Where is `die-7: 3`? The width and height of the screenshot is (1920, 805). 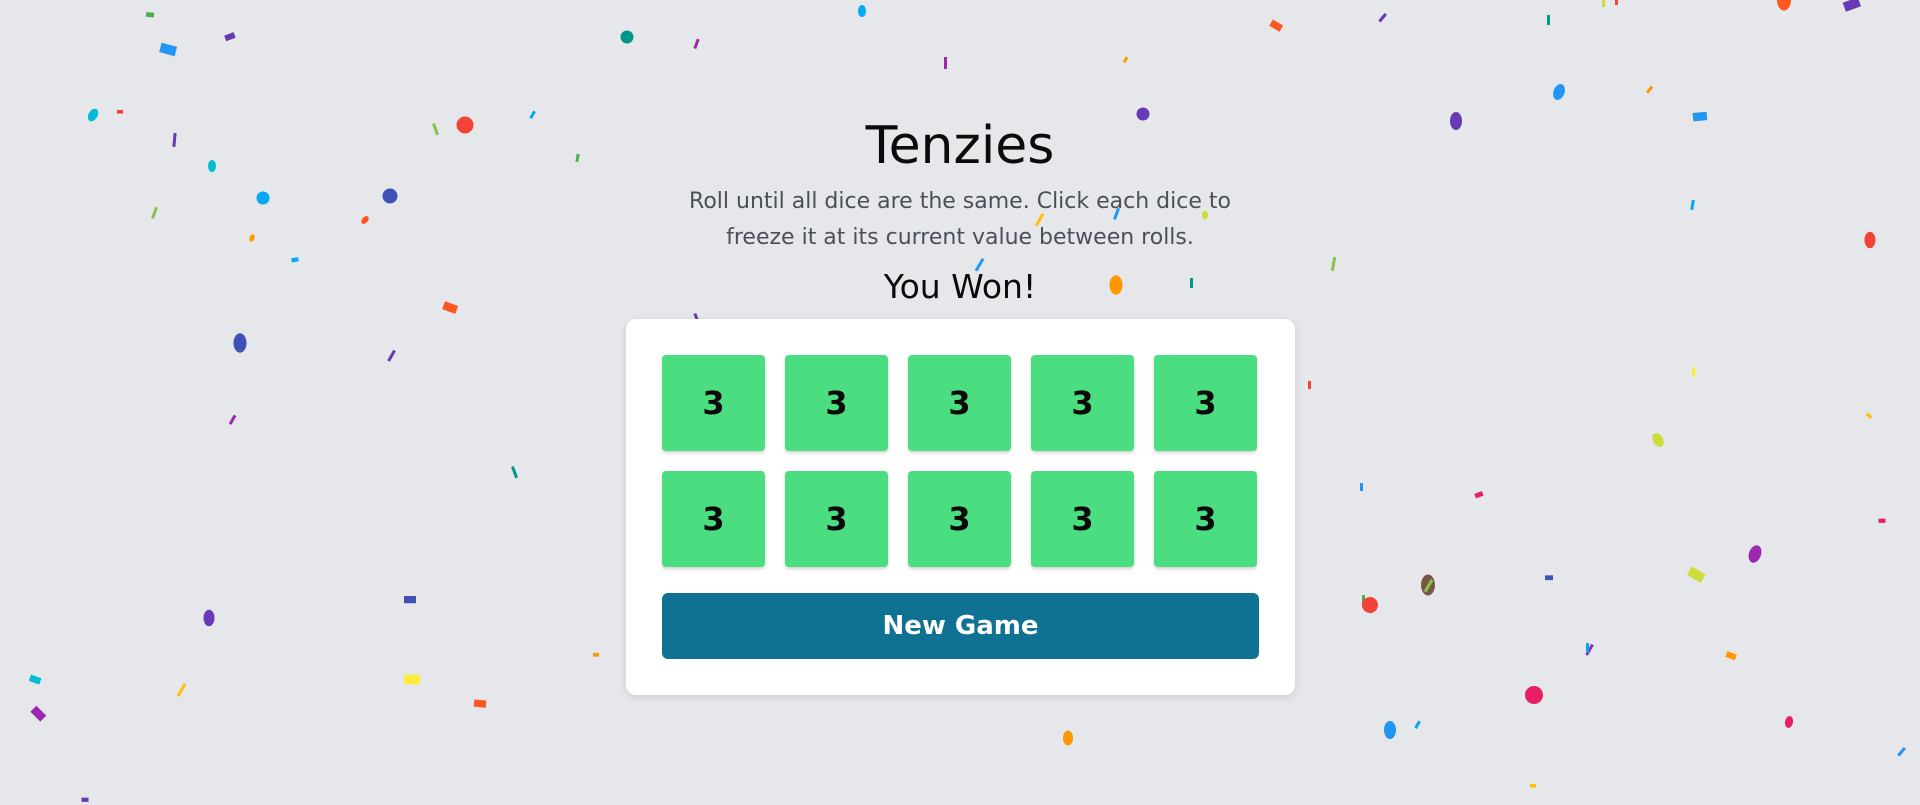 die-7: 3 is located at coordinates (836, 519).